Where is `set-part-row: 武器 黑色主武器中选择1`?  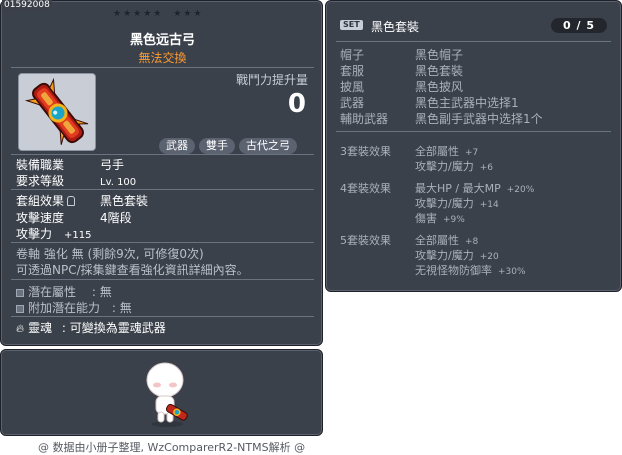
set-part-row: 武器 黑色主武器中选择1 is located at coordinates (429, 102).